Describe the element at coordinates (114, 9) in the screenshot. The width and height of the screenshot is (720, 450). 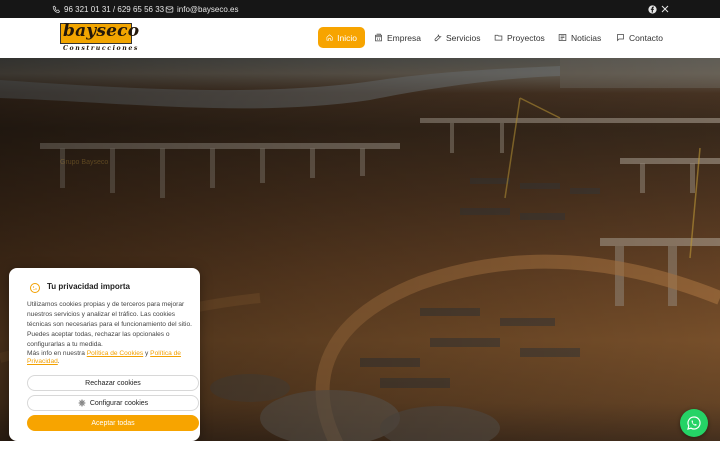
I see `phone-text: 96 321 01 31 / 629 65 56 33` at that location.